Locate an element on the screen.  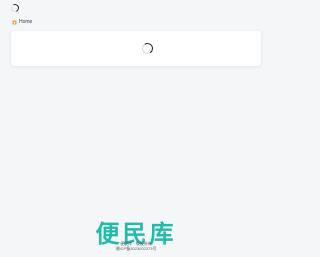
site-footer: 便民库 · 版权所有 湘ICP备2023002373号 is located at coordinates (136, 246).